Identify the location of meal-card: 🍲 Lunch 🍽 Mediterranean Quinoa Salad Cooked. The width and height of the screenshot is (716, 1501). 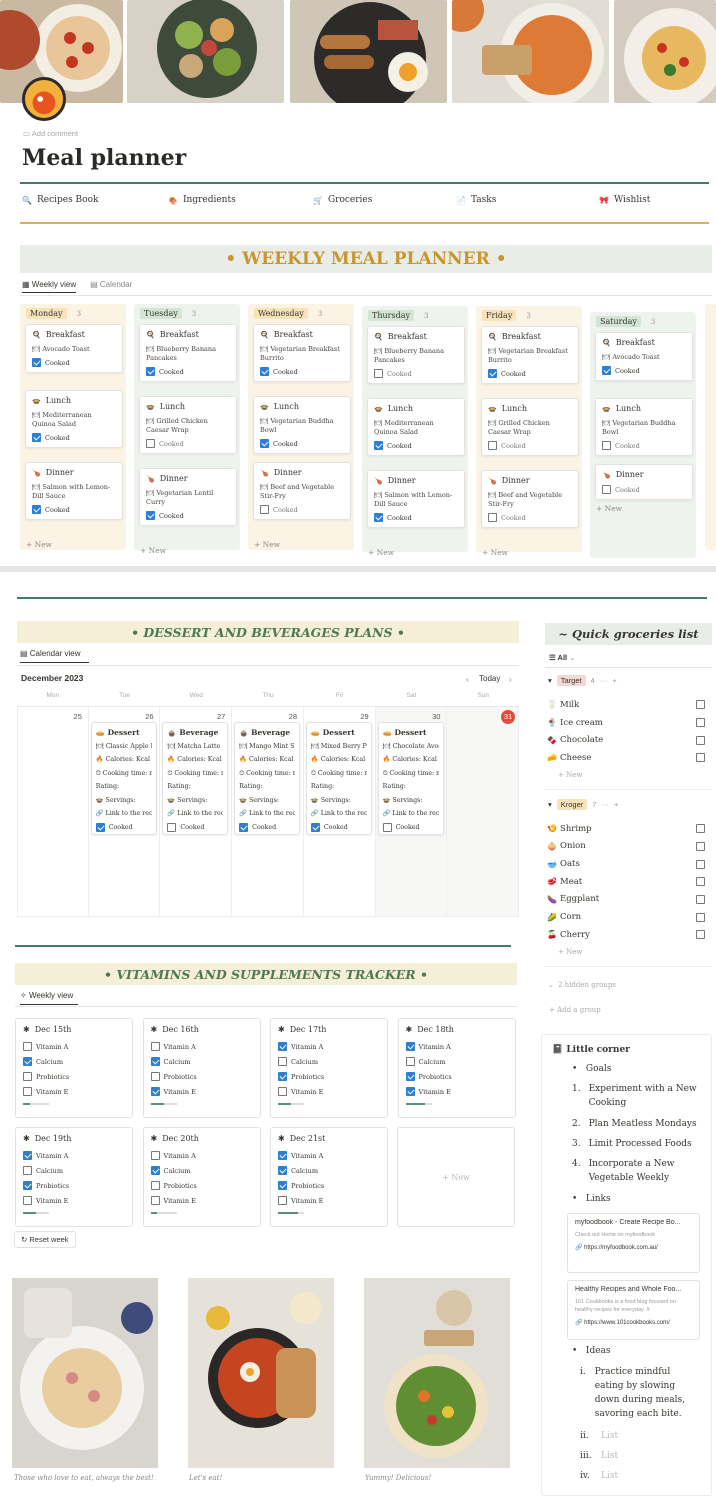
(74, 419).